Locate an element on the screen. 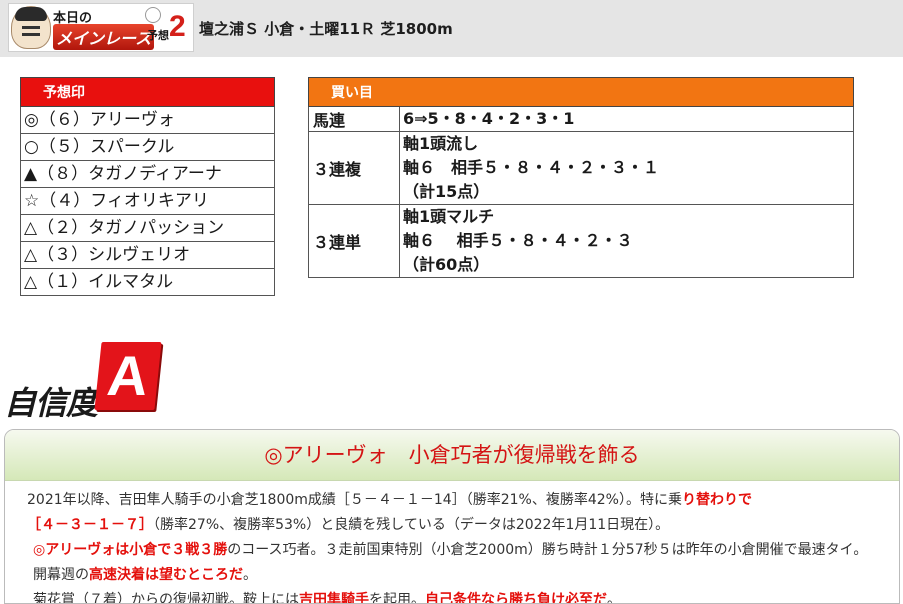  prediction-row: △（３）シルヴェリオ is located at coordinates (147, 255).